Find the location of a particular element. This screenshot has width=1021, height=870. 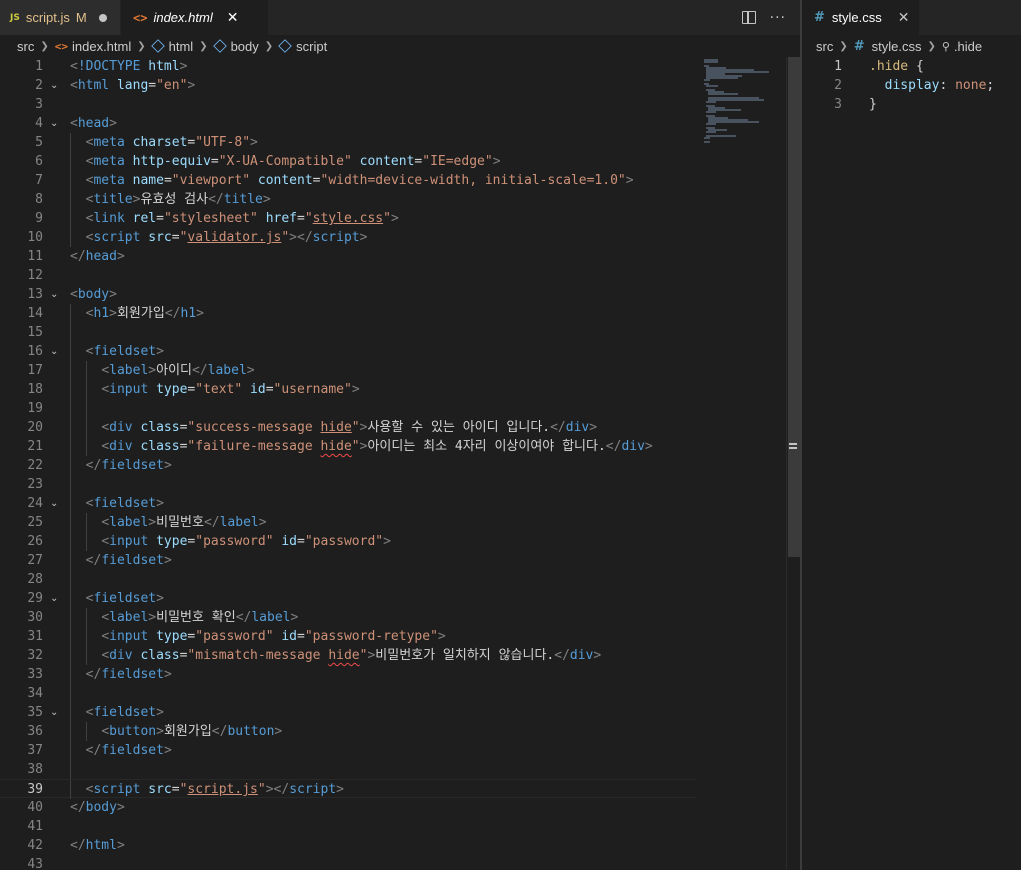

code-line: 35 ⌄ <fieldset> is located at coordinates (348, 712).